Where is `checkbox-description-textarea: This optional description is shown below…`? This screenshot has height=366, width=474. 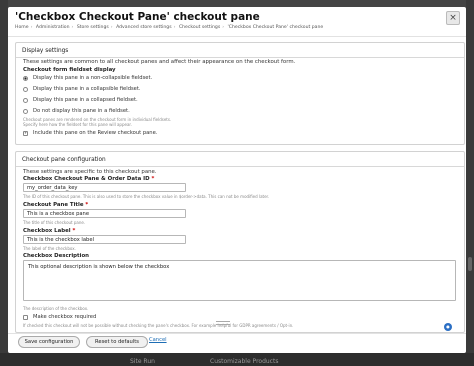 checkbox-description-textarea: This optional description is shown below… is located at coordinates (239, 280).